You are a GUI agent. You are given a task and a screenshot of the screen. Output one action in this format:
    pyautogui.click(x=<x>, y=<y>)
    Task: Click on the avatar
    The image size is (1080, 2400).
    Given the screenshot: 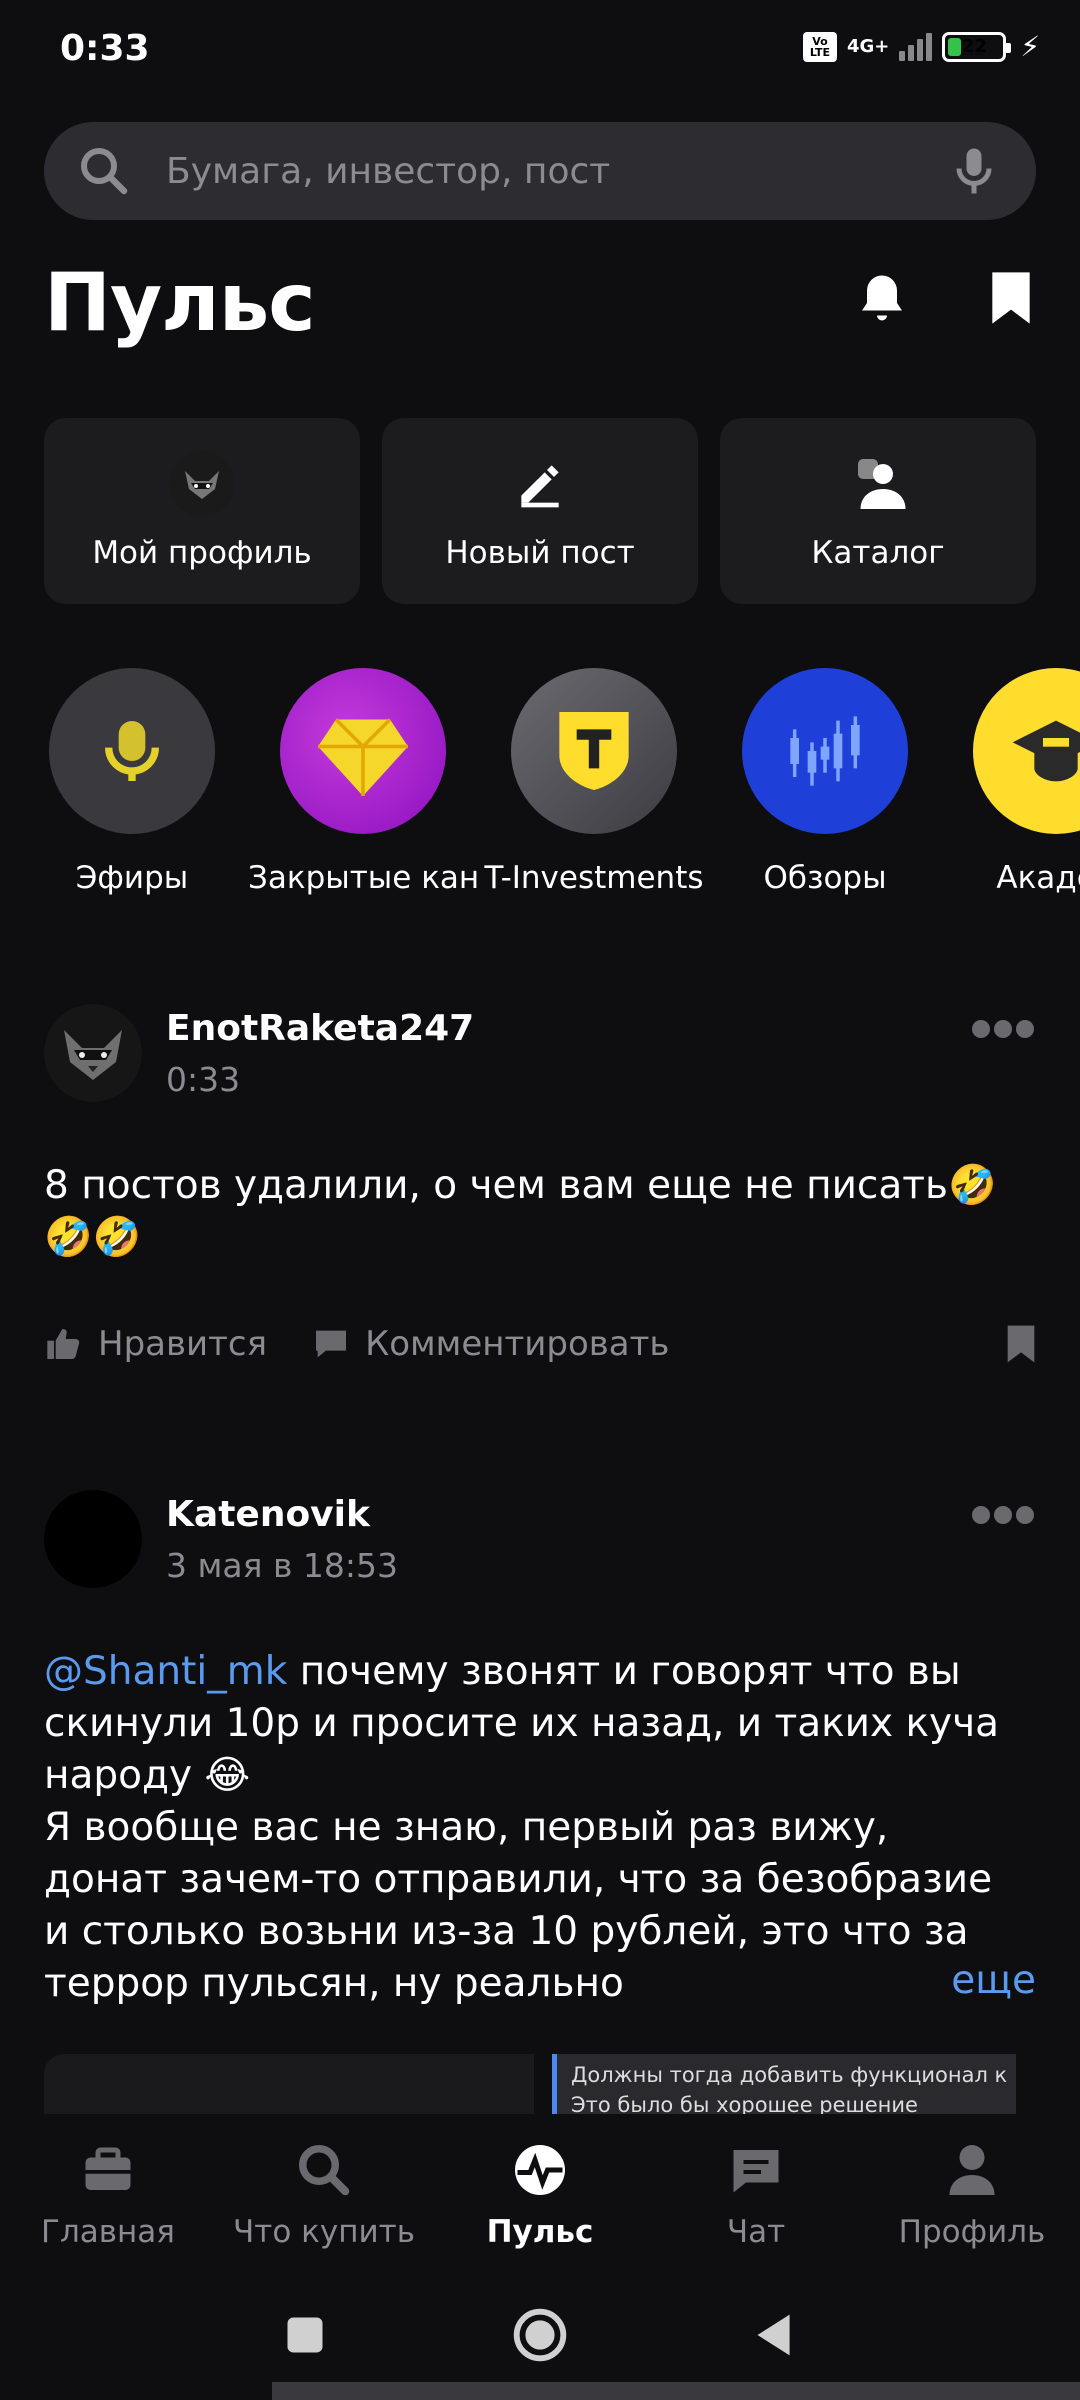 What is the action you would take?
    pyautogui.click(x=202, y=484)
    